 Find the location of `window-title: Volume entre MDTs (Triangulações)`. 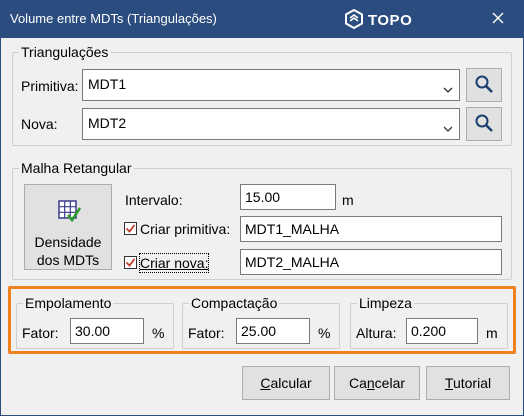

window-title: Volume entre MDTs (Triangulações) is located at coordinates (113, 18).